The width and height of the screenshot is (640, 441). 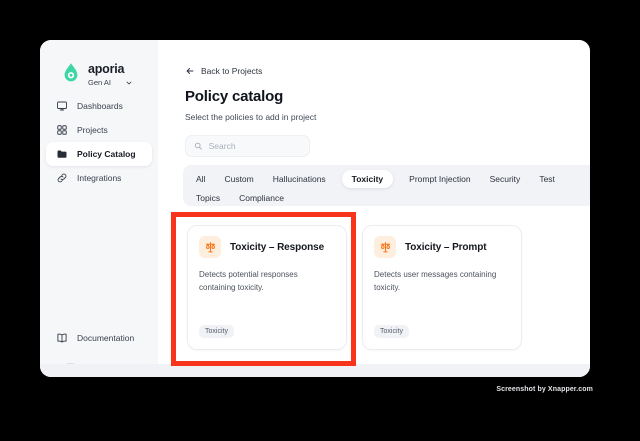 What do you see at coordinates (198, 146) in the screenshot?
I see `search-icon` at bounding box center [198, 146].